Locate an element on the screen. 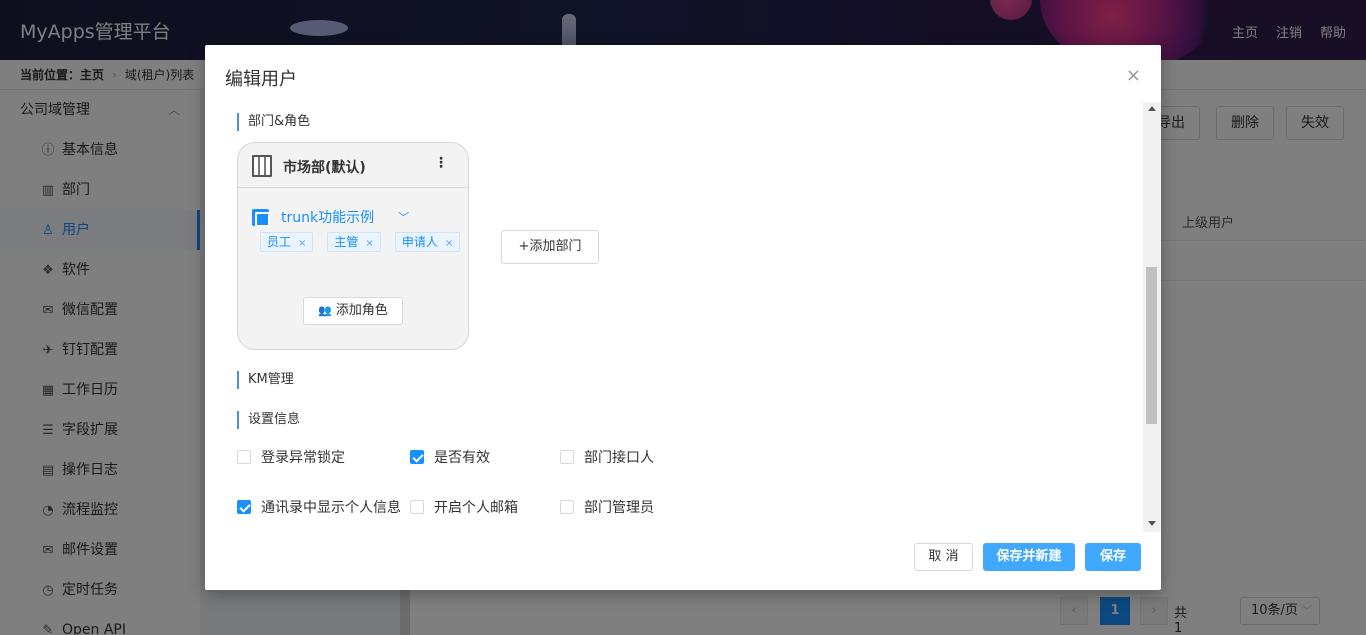 The height and width of the screenshot is (635, 1366). checkbox-dept-contact: 部门接口人 is located at coordinates (607, 457).